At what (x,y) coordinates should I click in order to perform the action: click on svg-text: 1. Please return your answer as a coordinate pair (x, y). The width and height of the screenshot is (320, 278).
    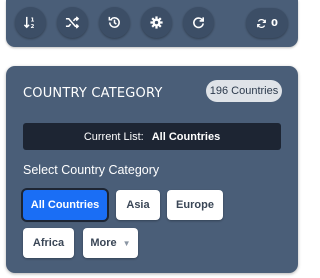
    Looking at the image, I should click on (33, 21).